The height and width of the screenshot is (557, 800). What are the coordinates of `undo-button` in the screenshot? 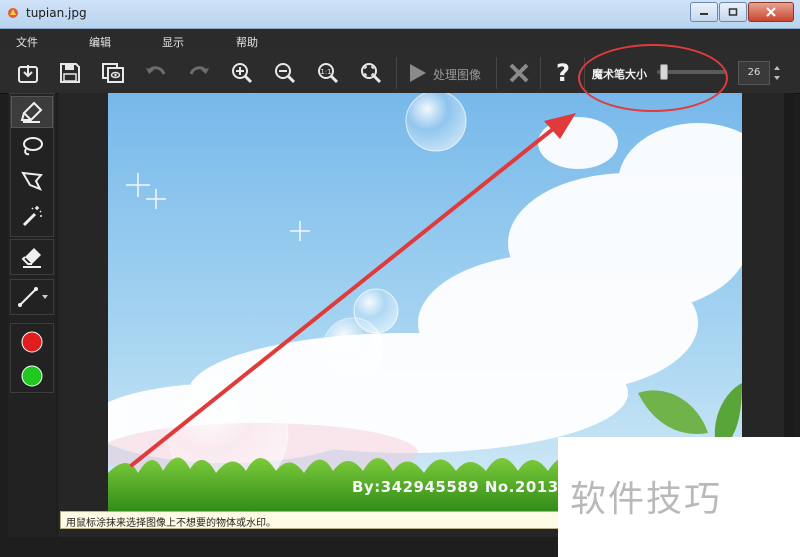 It's located at (156, 73).